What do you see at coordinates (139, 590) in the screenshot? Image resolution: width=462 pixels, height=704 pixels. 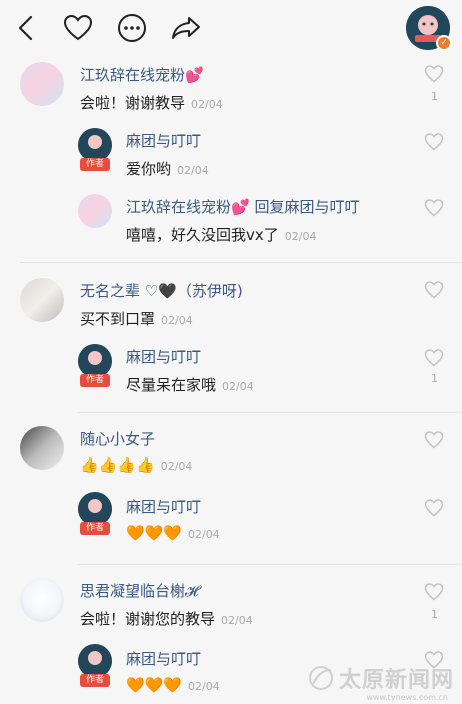 I see `commenter-name: 思君凝望临台榭𝓗` at bounding box center [139, 590].